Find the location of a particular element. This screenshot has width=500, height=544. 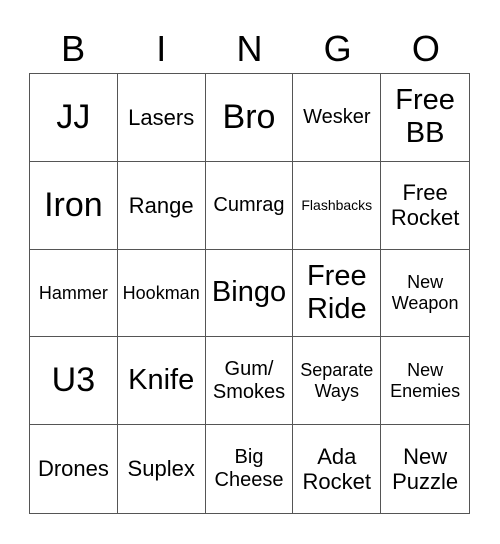

bingo-cell: Big Cheese is located at coordinates (250, 469).